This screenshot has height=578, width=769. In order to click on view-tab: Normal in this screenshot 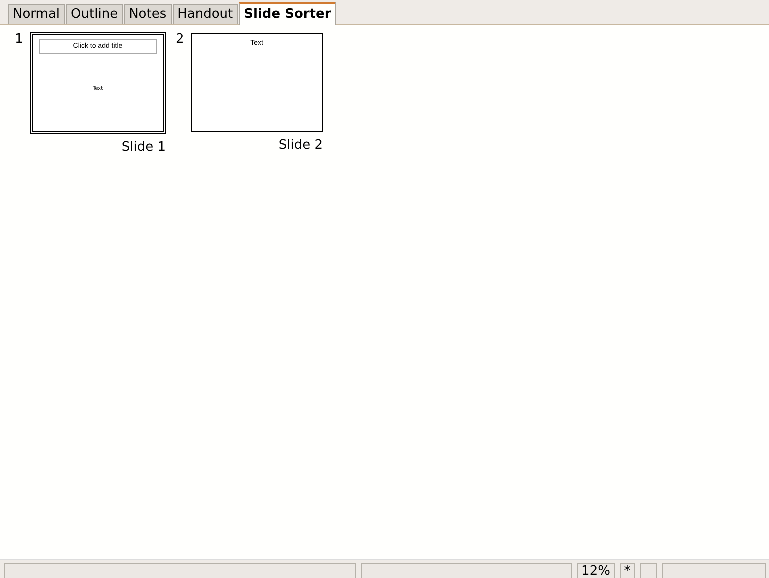, I will do `click(37, 14)`.